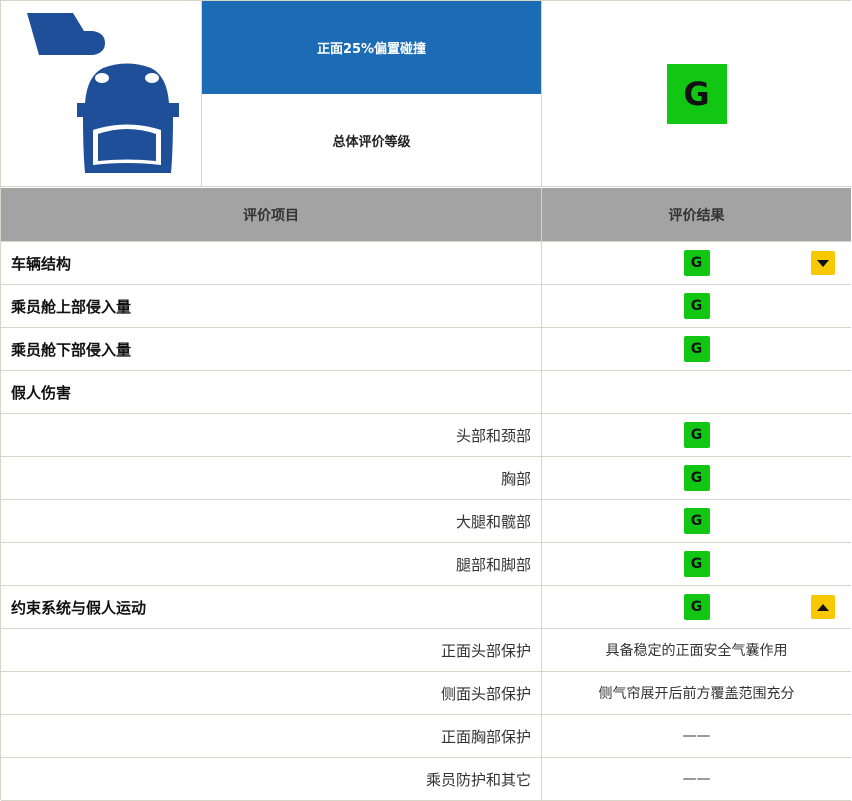 This screenshot has height=801, width=852. I want to click on overall-rating-badge: G, so click(696, 93).